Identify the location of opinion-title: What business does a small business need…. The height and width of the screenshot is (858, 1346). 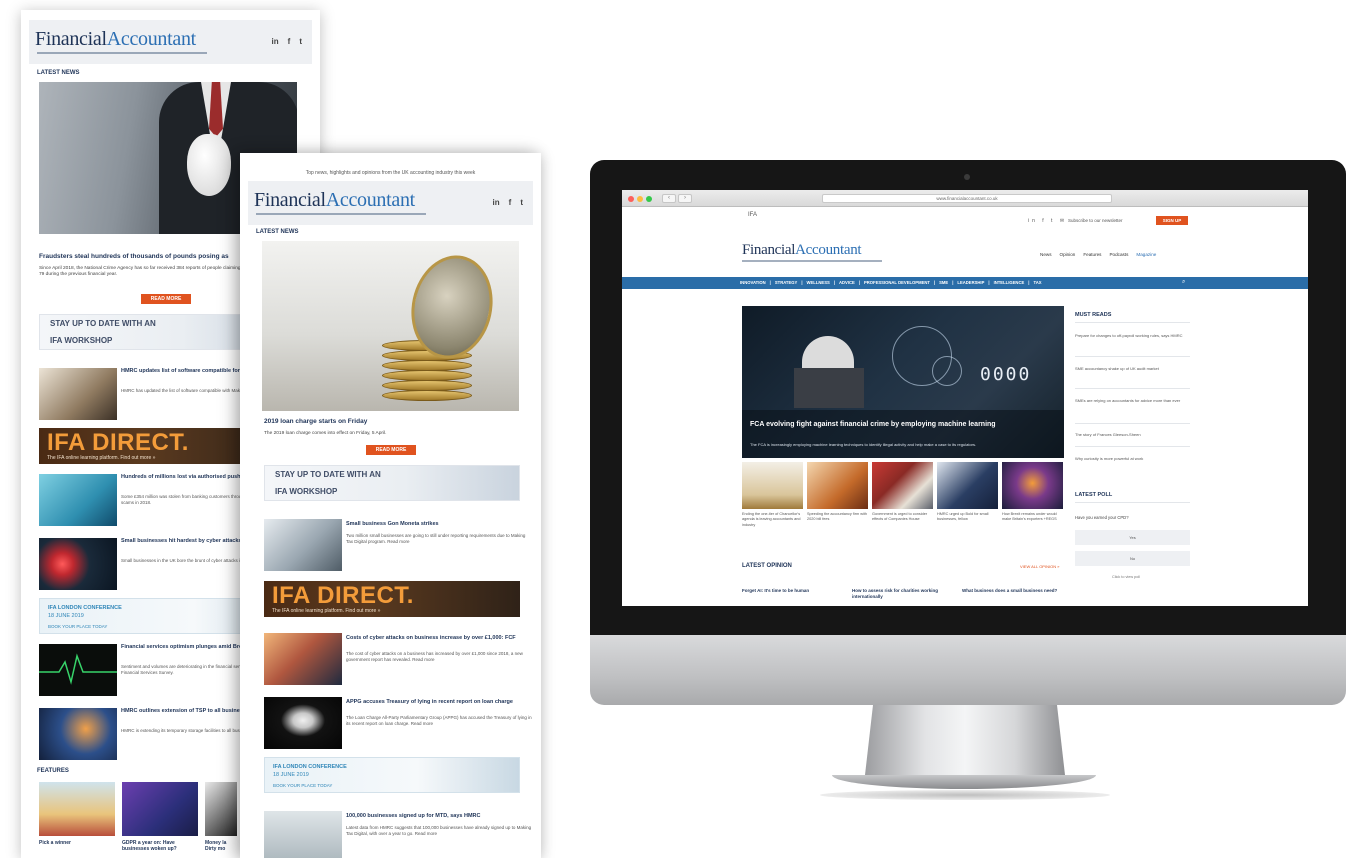
(1012, 591).